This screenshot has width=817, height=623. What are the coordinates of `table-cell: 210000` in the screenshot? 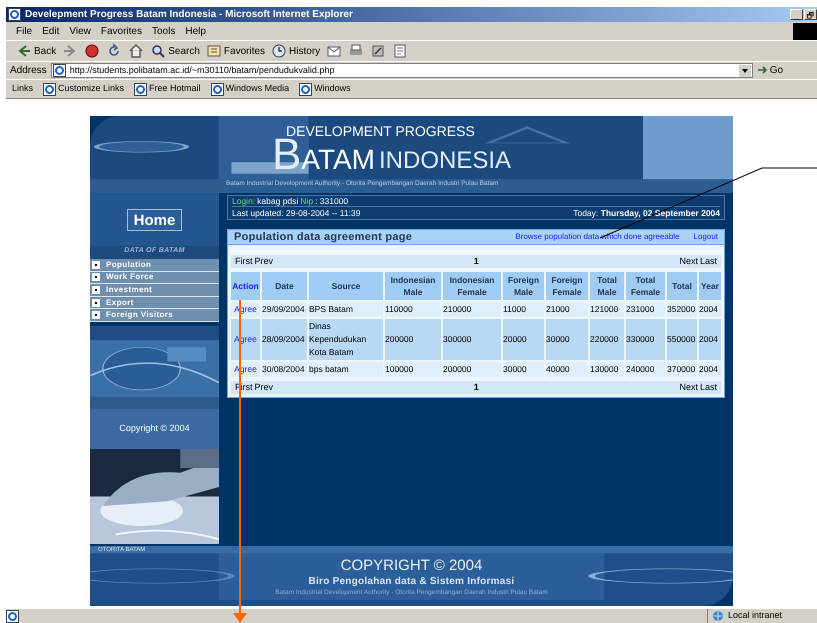 It's located at (472, 309).